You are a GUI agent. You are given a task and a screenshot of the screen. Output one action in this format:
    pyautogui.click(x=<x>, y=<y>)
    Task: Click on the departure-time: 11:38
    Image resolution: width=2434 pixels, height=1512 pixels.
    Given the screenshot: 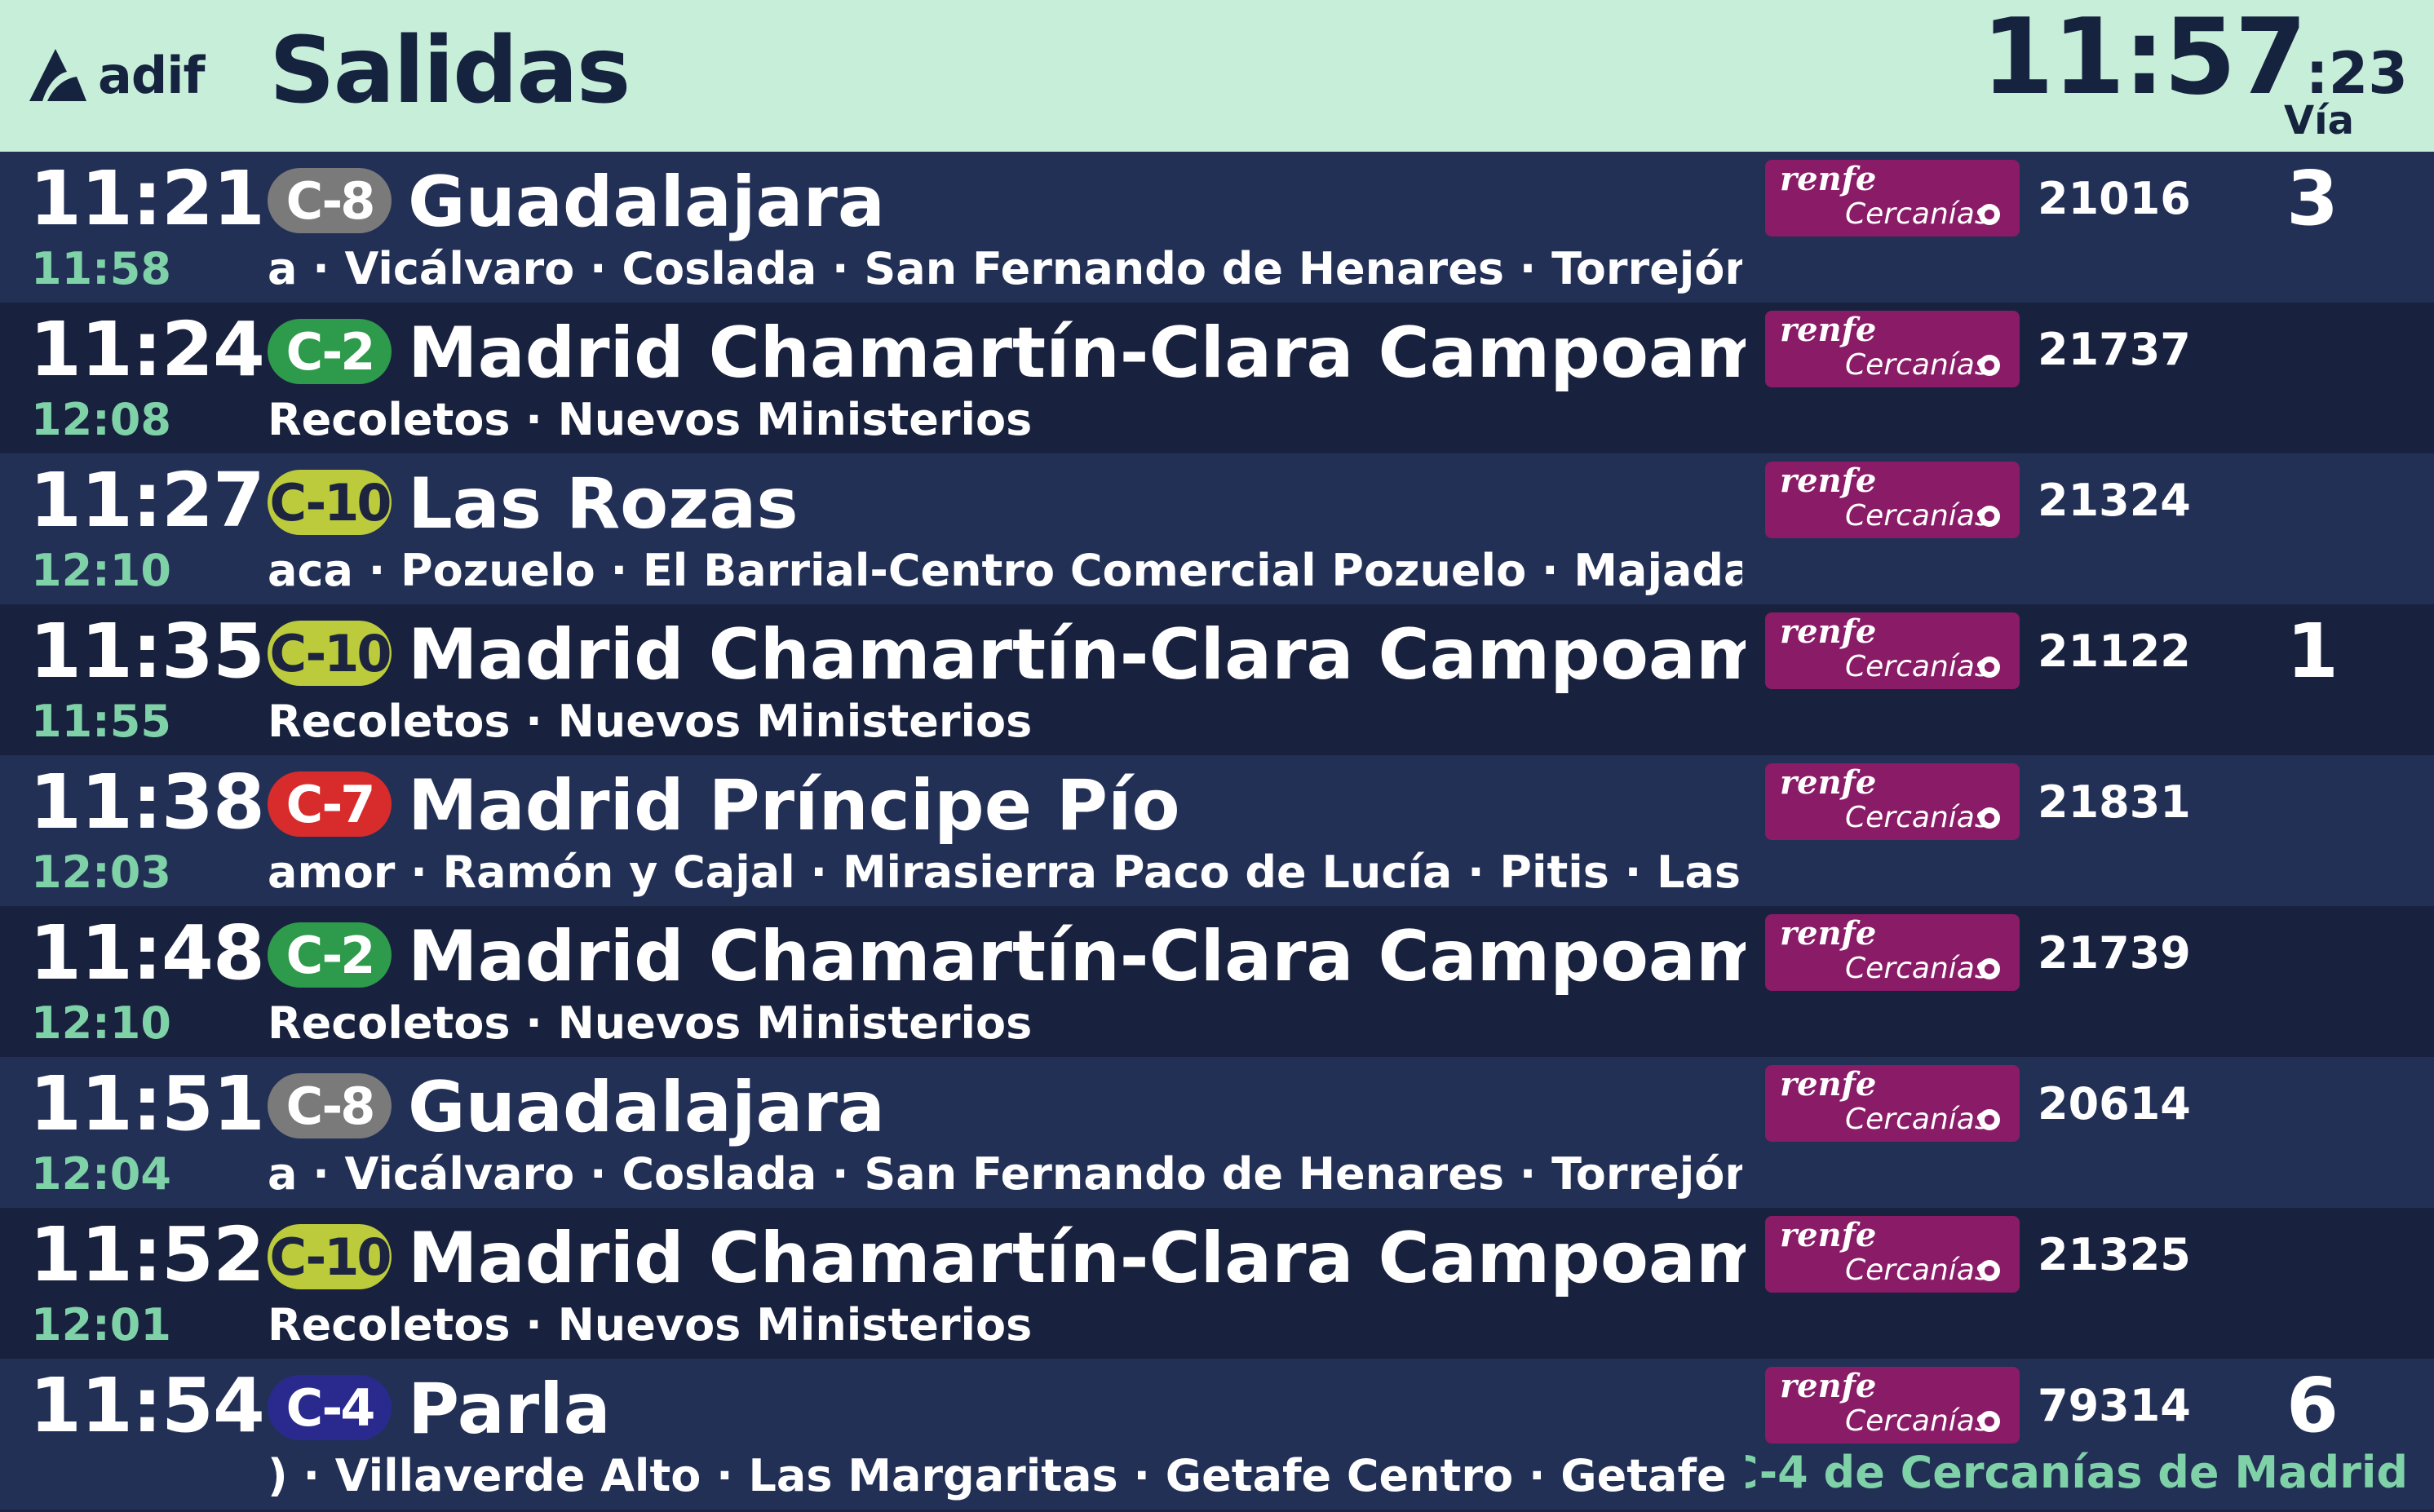 What is the action you would take?
    pyautogui.click(x=147, y=802)
    